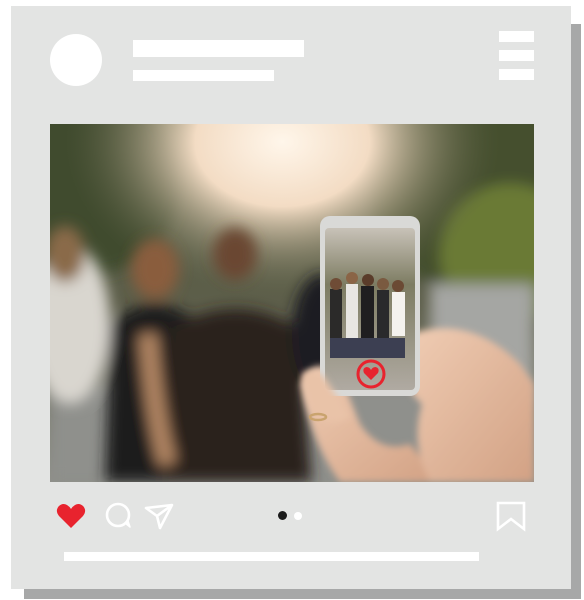  Describe the element at coordinates (282, 515) in the screenshot. I see `carousel-dot-active` at that location.